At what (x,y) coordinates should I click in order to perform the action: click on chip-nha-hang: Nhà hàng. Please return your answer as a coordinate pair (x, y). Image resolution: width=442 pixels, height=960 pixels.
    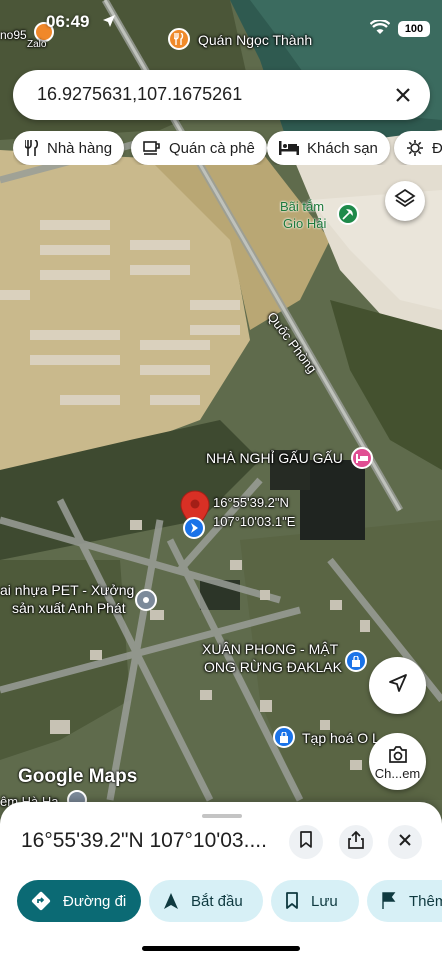
    Looking at the image, I should click on (69, 148).